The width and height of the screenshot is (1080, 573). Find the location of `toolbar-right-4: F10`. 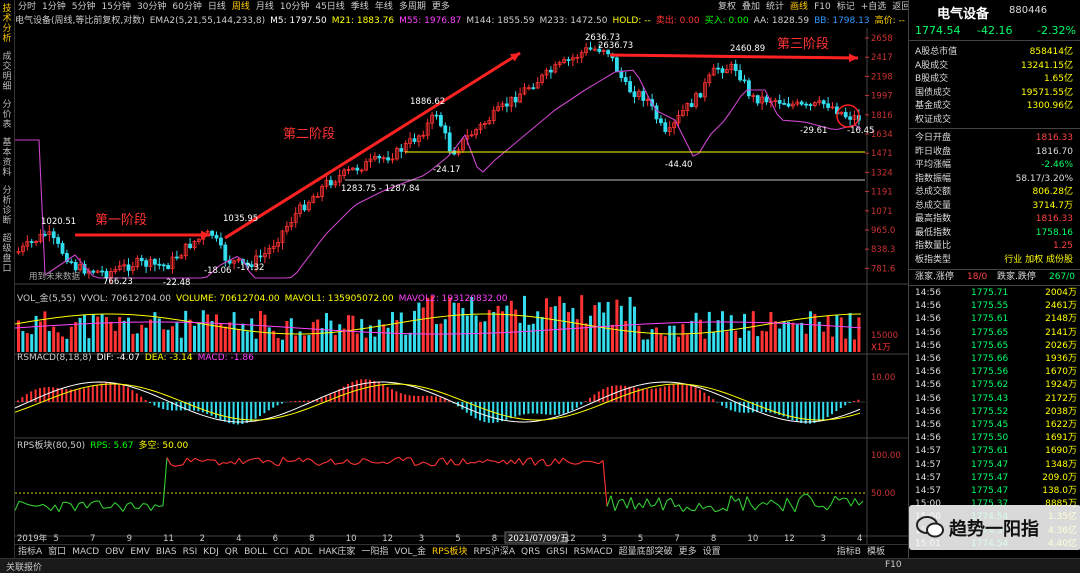

toolbar-right-4: F10 is located at coordinates (822, 7).